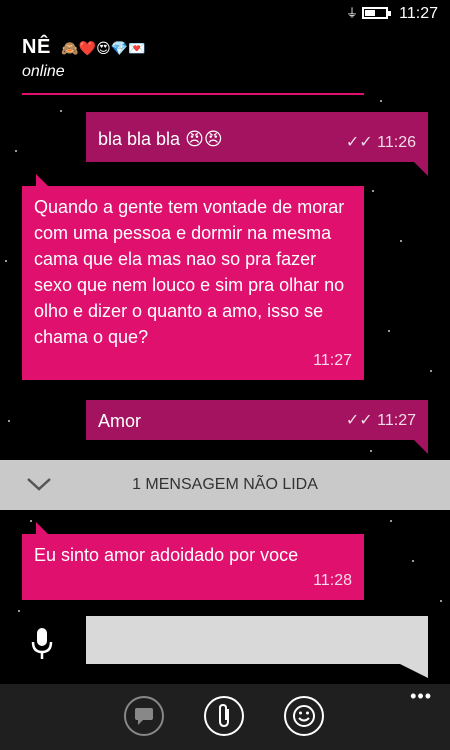 This screenshot has height=750, width=450. I want to click on paperclip-icon, so click(224, 715).